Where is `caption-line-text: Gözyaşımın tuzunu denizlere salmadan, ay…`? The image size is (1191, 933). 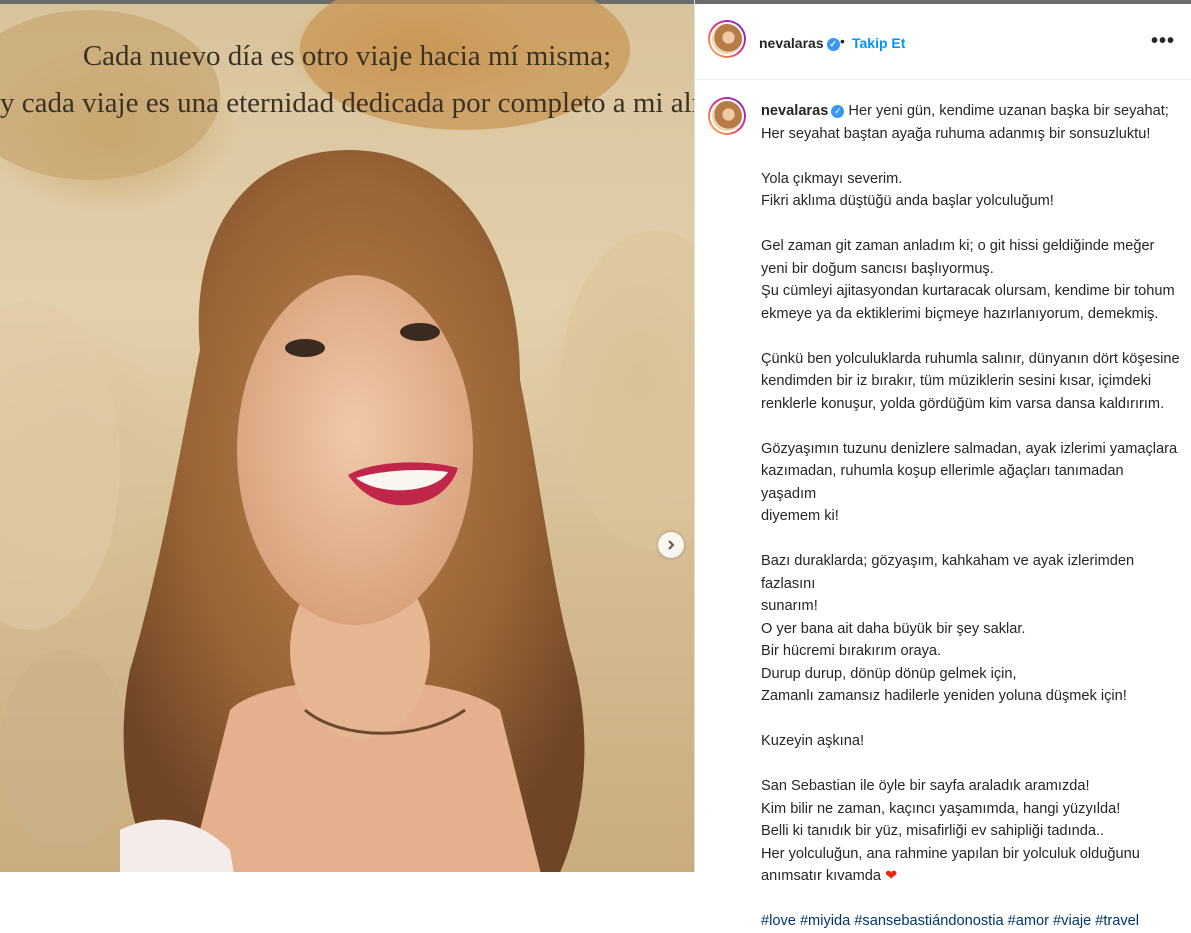 caption-line-text: Gözyaşımın tuzunu denizlere salmadan, ay… is located at coordinates (969, 448).